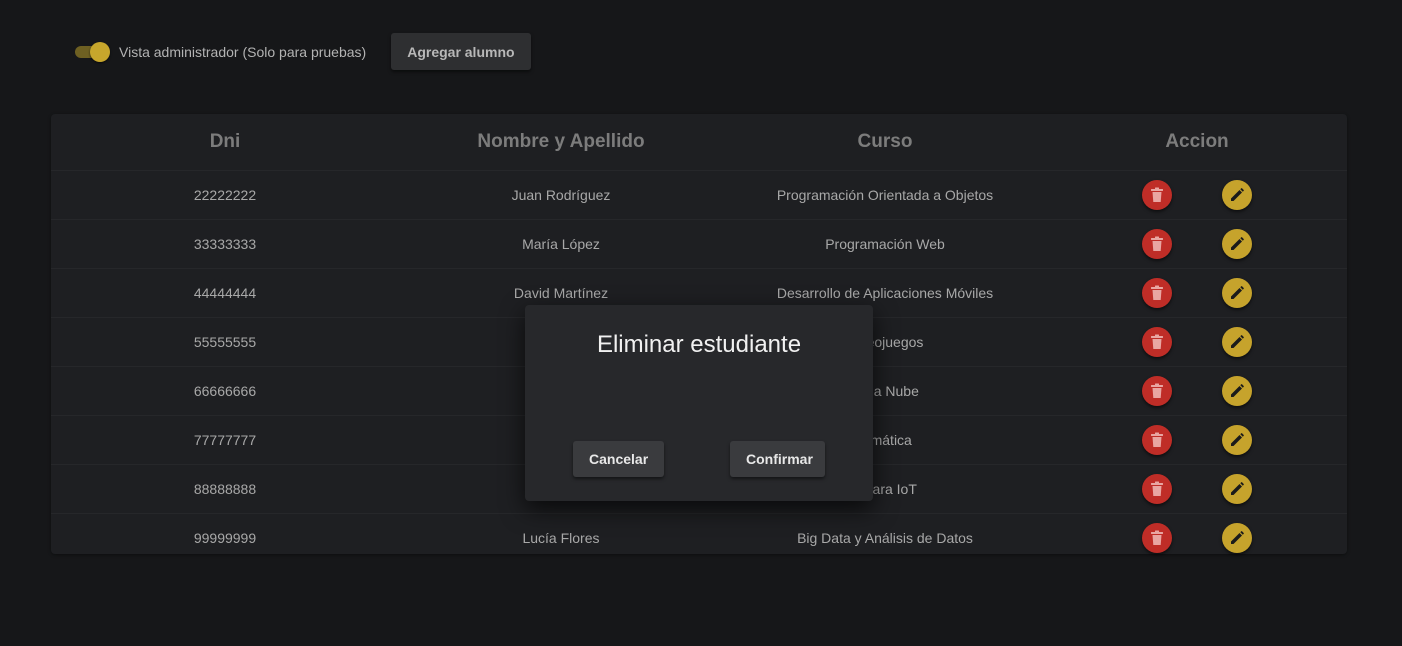 This screenshot has height=646, width=1402. I want to click on confirm-button: Confirmar, so click(777, 459).